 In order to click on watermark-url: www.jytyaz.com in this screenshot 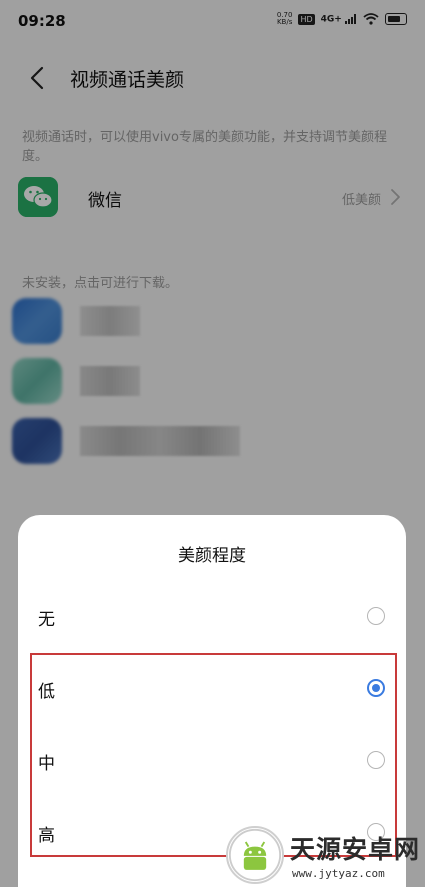, I will do `click(338, 873)`.